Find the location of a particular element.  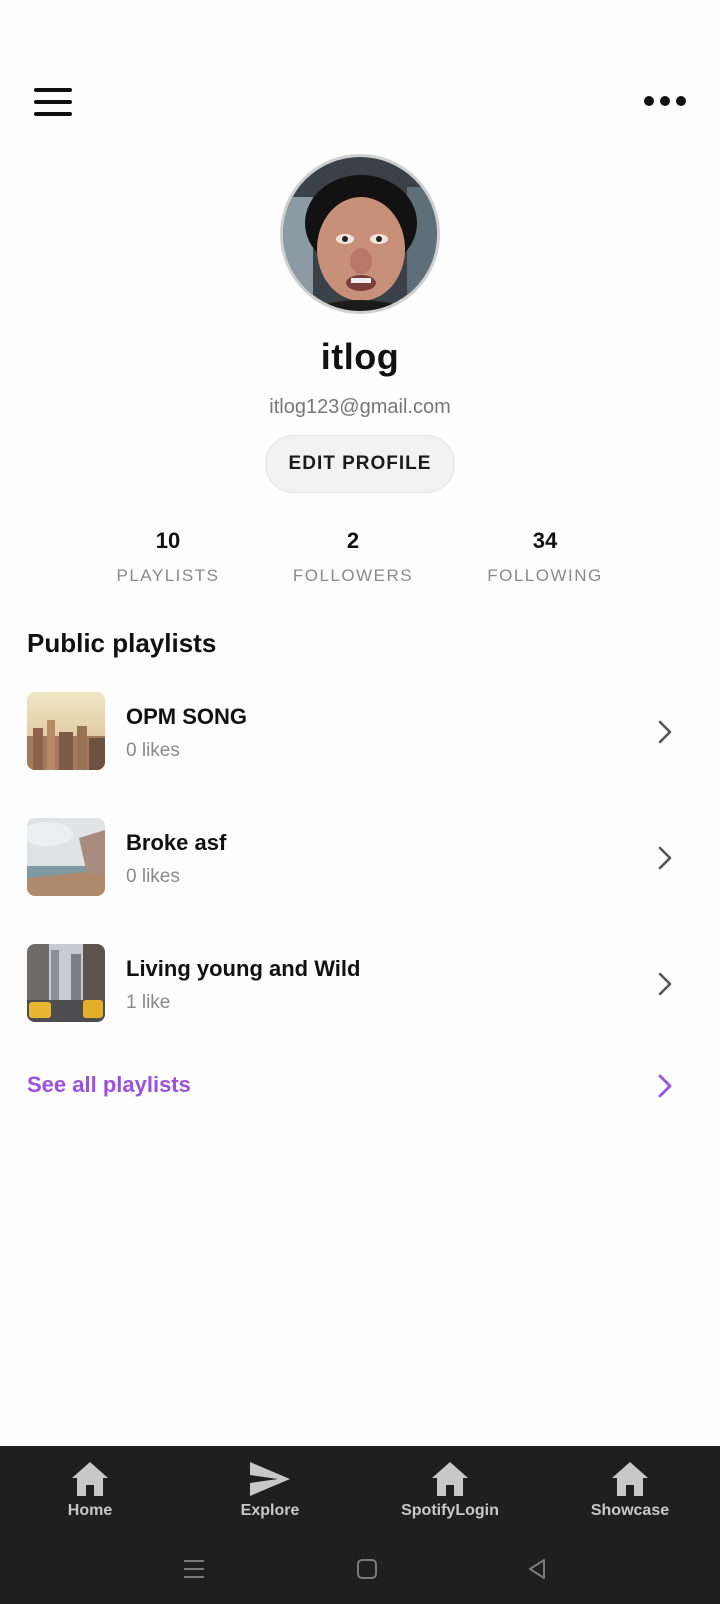

home-system-icon is located at coordinates (367, 1569).